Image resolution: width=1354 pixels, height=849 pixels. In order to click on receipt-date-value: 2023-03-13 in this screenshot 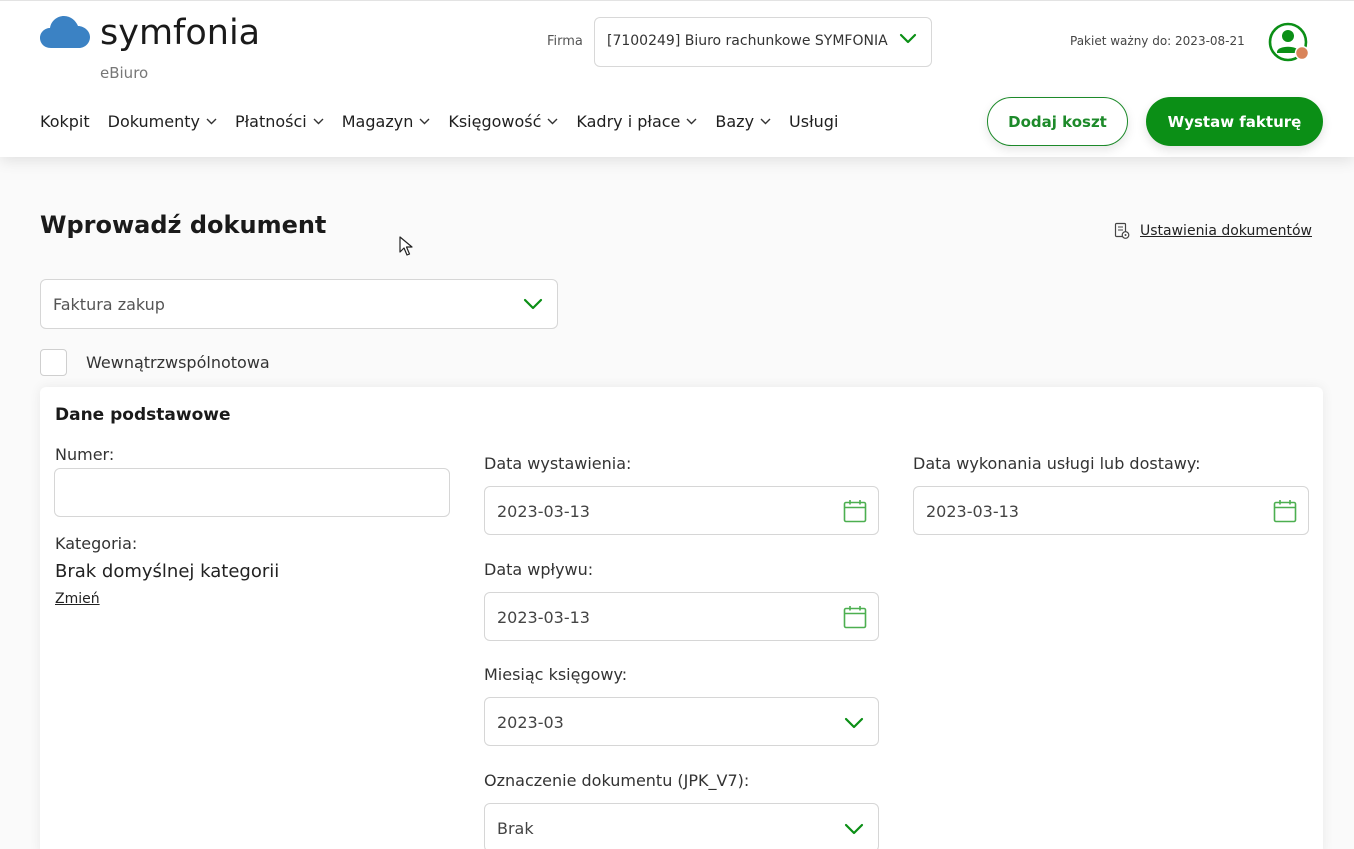, I will do `click(543, 617)`.